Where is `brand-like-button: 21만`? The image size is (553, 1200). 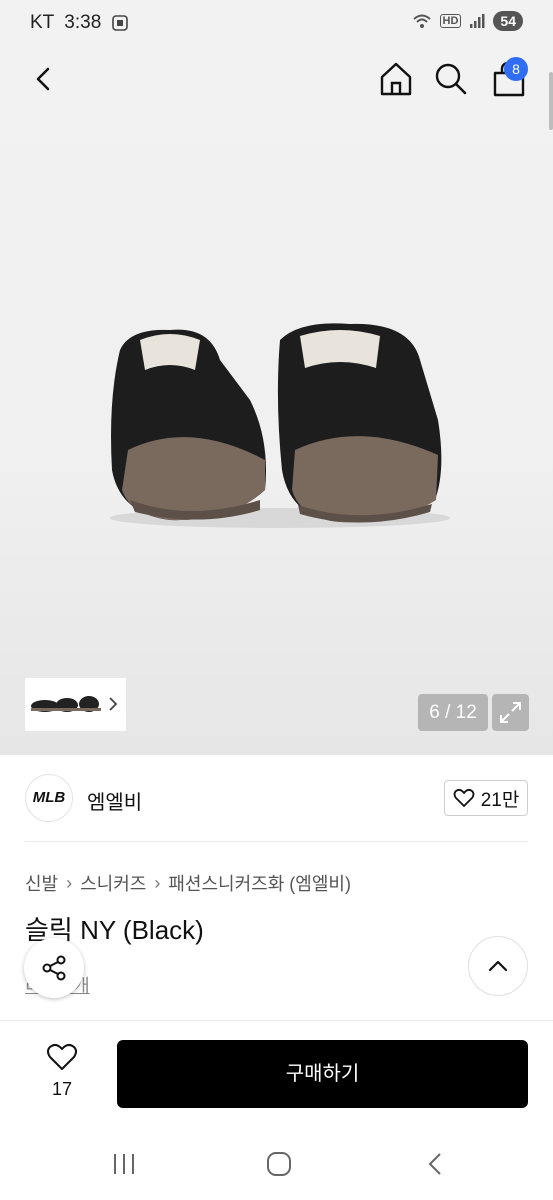
brand-like-button: 21만 is located at coordinates (486, 798).